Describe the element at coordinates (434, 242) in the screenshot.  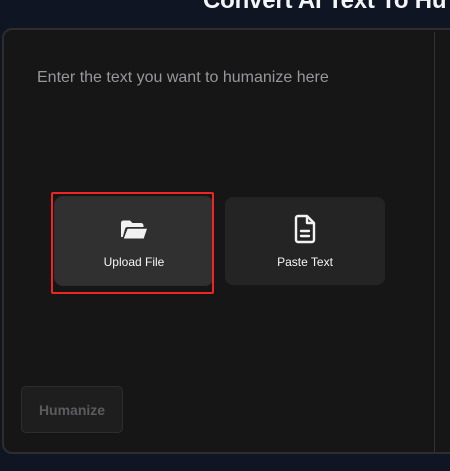
I see `panel-divider` at that location.